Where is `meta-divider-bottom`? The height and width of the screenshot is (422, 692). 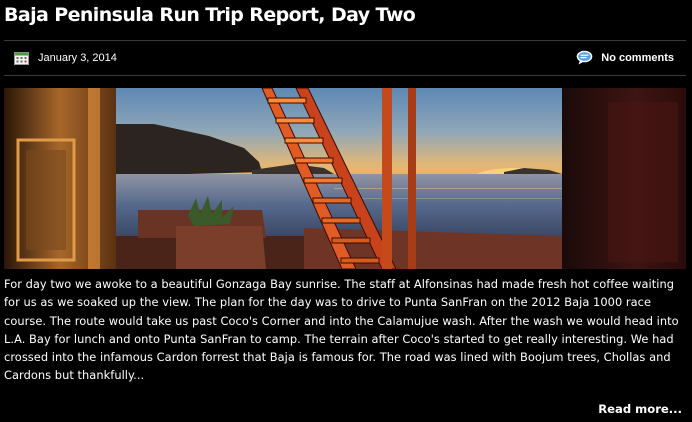
meta-divider-bottom is located at coordinates (345, 75).